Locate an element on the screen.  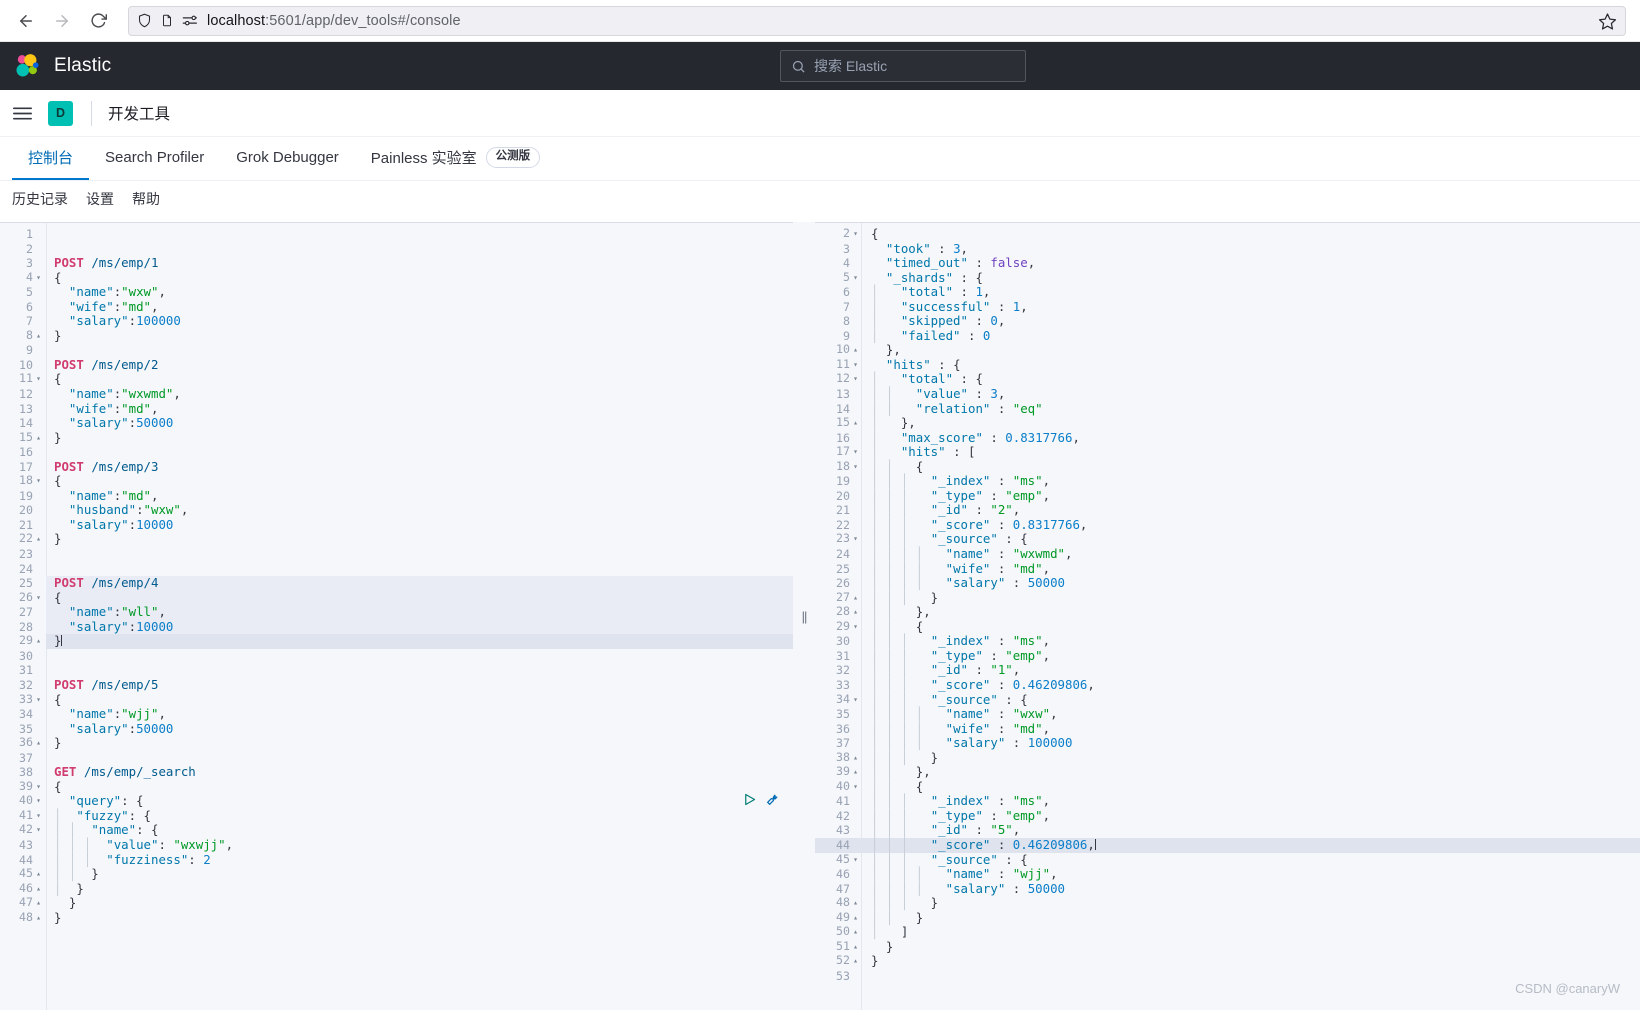
code-line: 45 ▴ │ │ } is located at coordinates (396, 874).